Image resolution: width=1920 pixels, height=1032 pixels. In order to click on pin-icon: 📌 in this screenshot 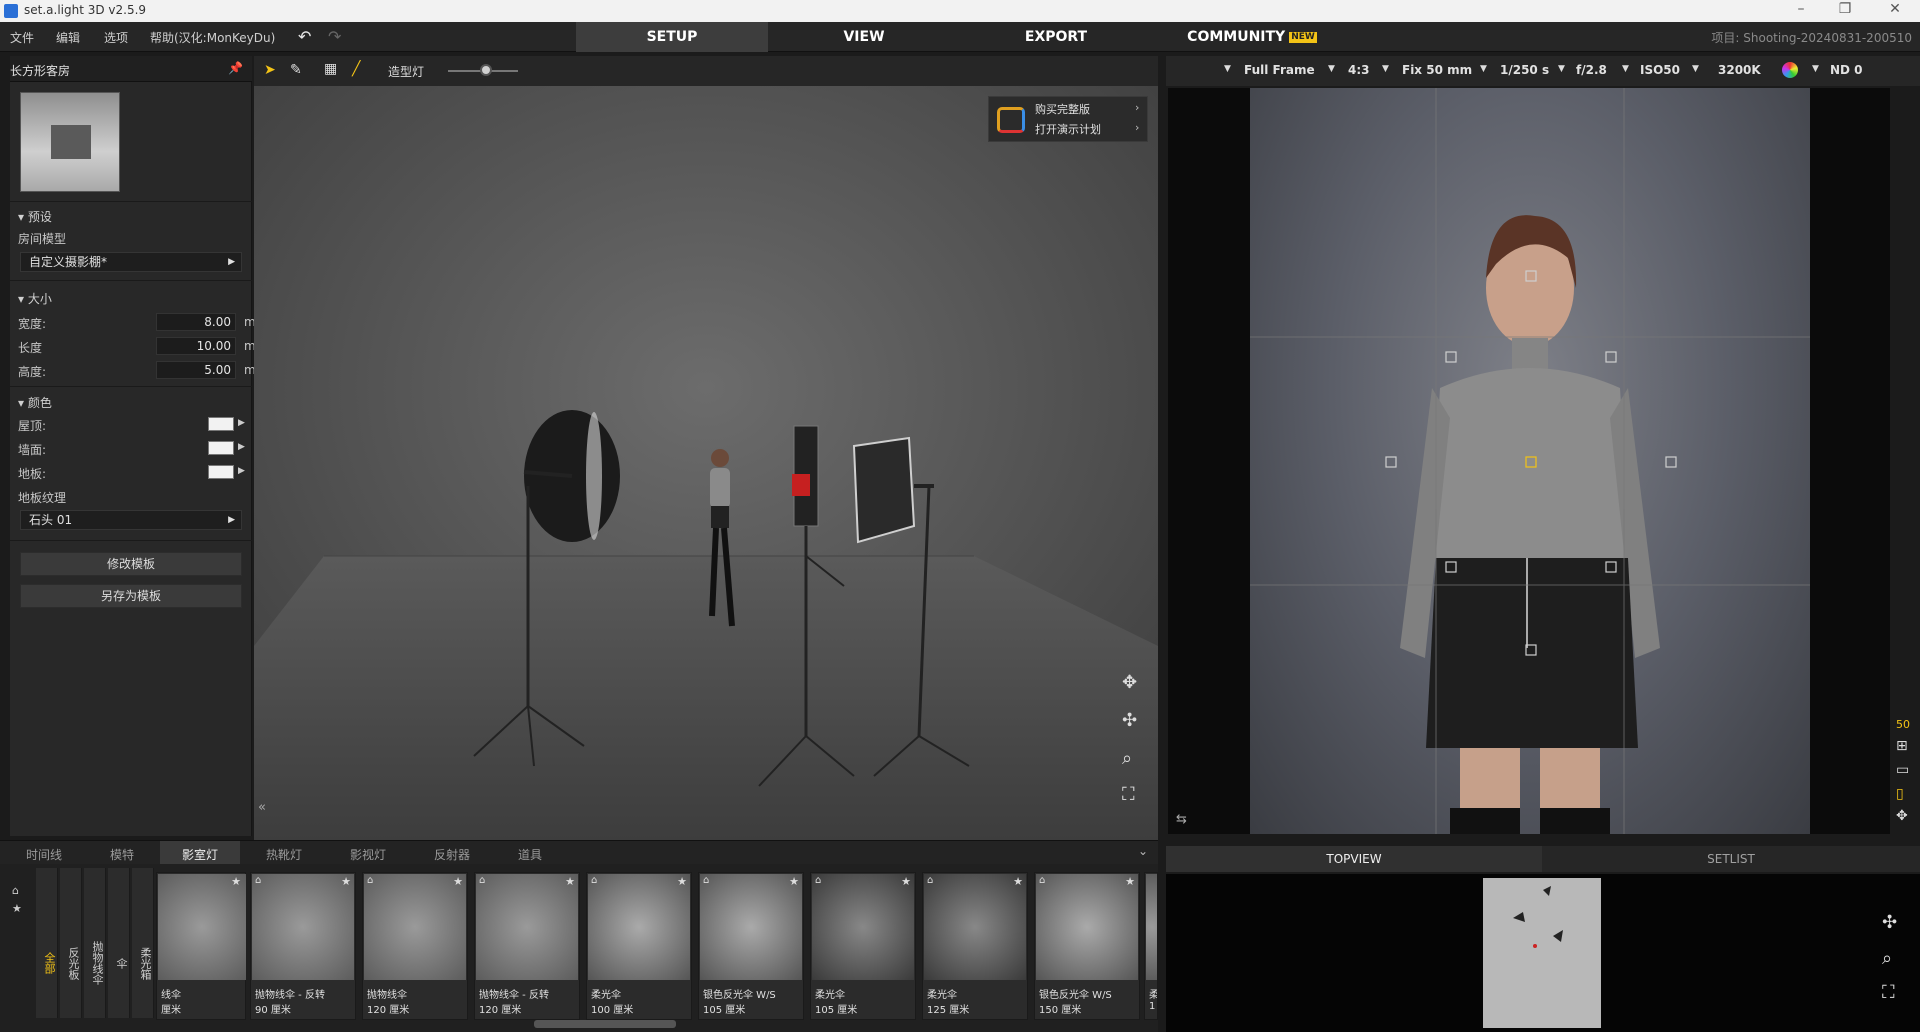, I will do `click(235, 68)`.